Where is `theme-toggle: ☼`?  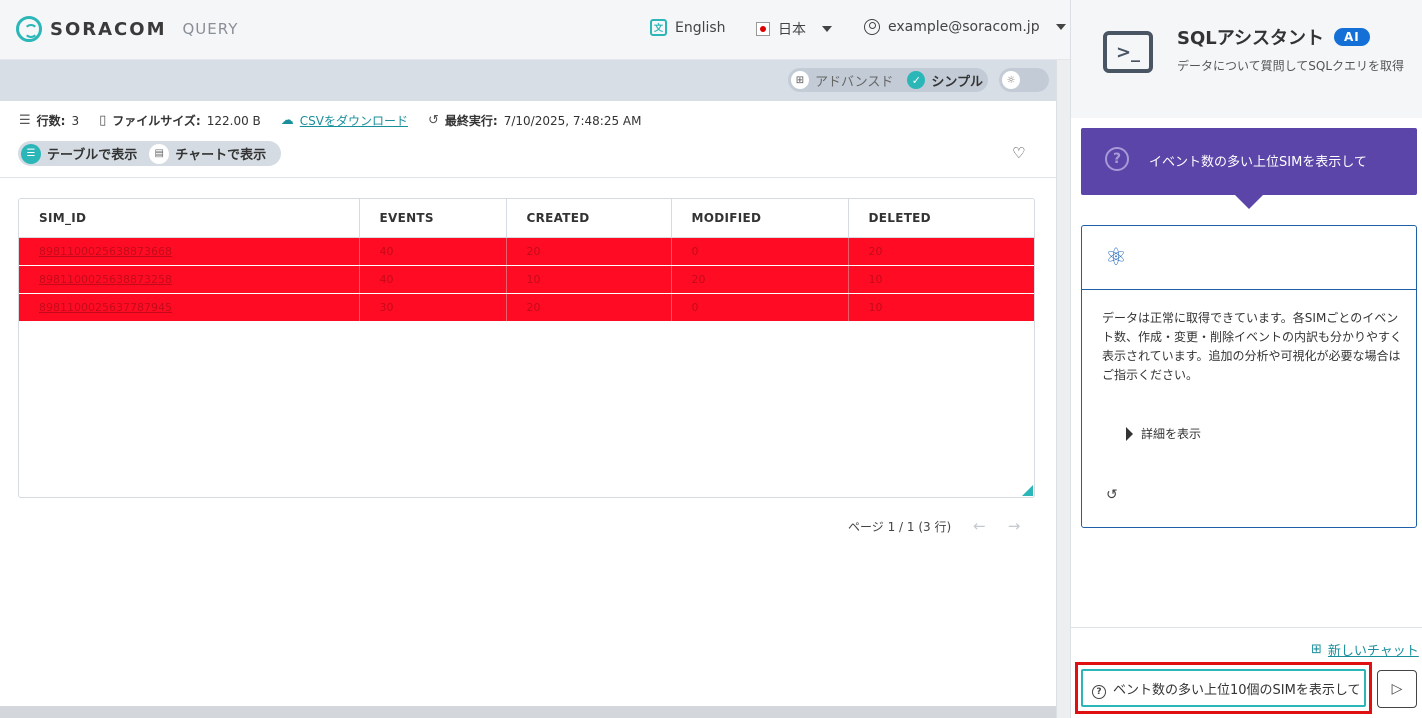 theme-toggle: ☼ is located at coordinates (1024, 80).